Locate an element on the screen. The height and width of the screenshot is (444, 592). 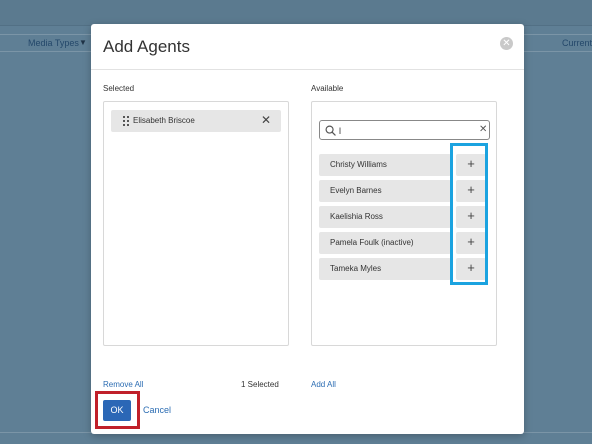
agent-name: Tameka Myles is located at coordinates (356, 268).